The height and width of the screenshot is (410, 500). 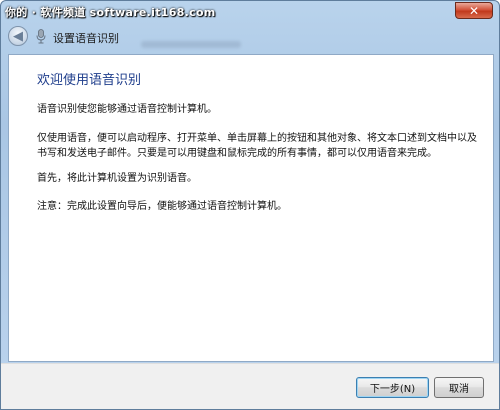 What do you see at coordinates (110, 12) in the screenshot?
I see `watermark-text: 你的 · 软件频道 software.it168.com` at bounding box center [110, 12].